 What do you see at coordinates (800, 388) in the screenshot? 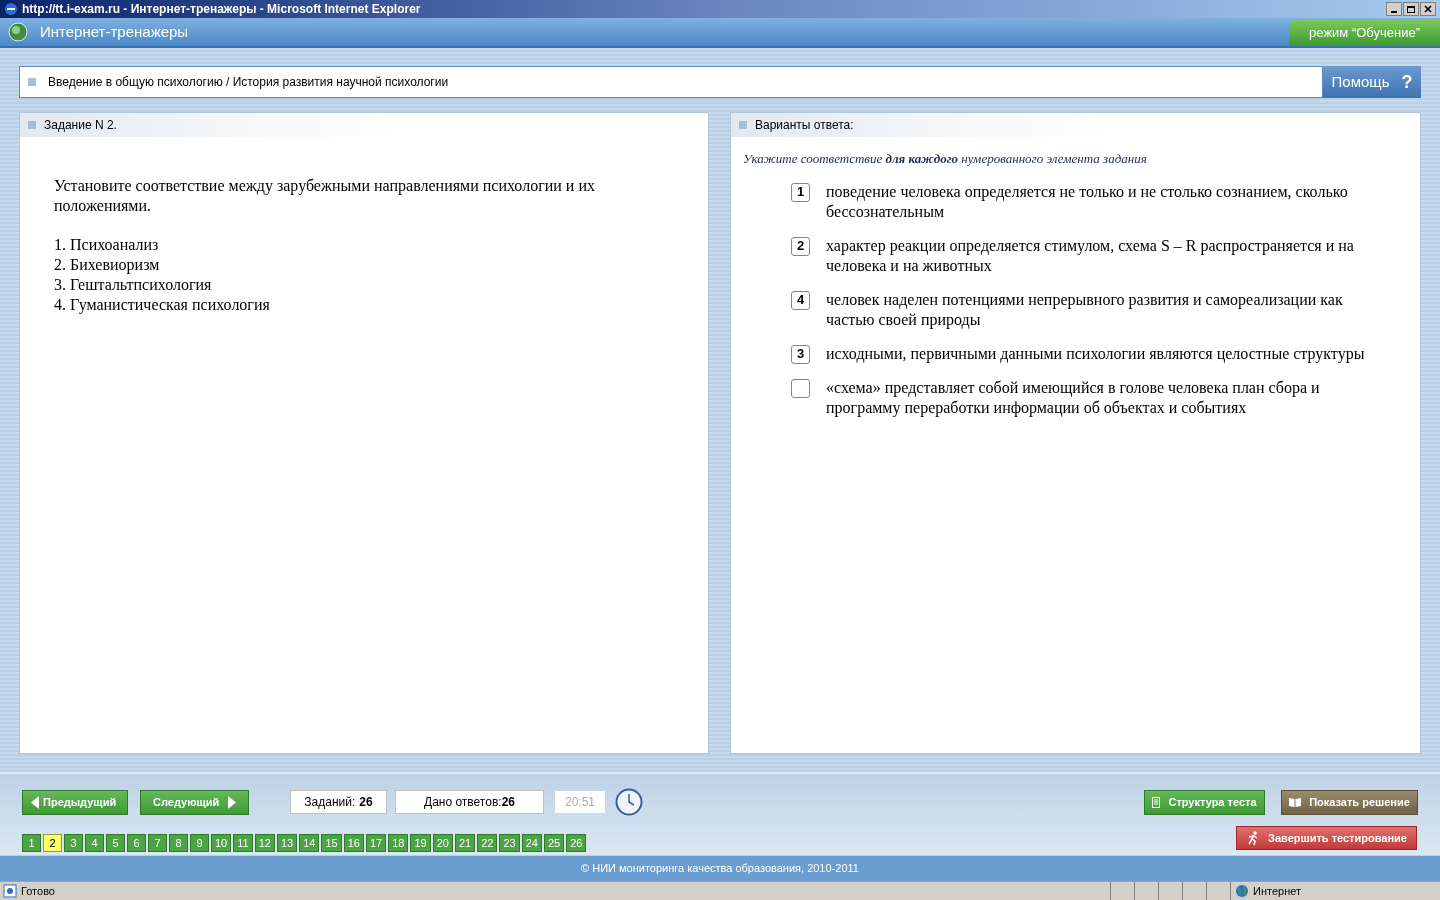
I see `answer-box` at bounding box center [800, 388].